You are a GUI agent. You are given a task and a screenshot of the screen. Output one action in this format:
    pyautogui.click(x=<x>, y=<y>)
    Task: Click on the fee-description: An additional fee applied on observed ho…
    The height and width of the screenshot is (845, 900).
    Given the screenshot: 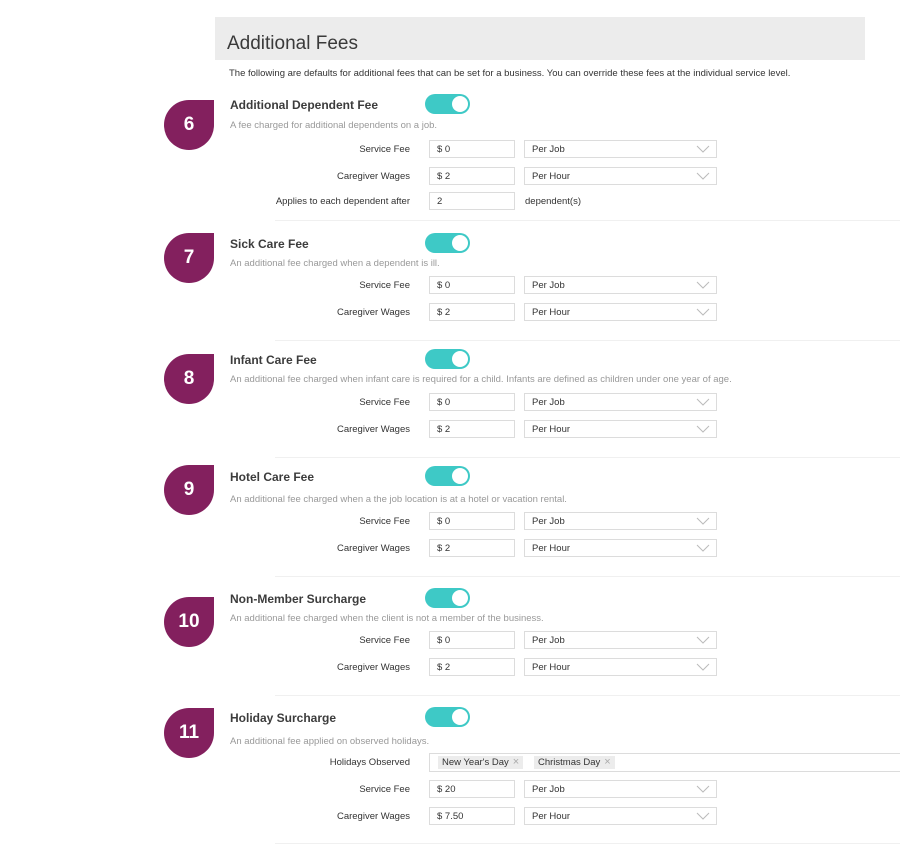 What is the action you would take?
    pyautogui.click(x=330, y=741)
    